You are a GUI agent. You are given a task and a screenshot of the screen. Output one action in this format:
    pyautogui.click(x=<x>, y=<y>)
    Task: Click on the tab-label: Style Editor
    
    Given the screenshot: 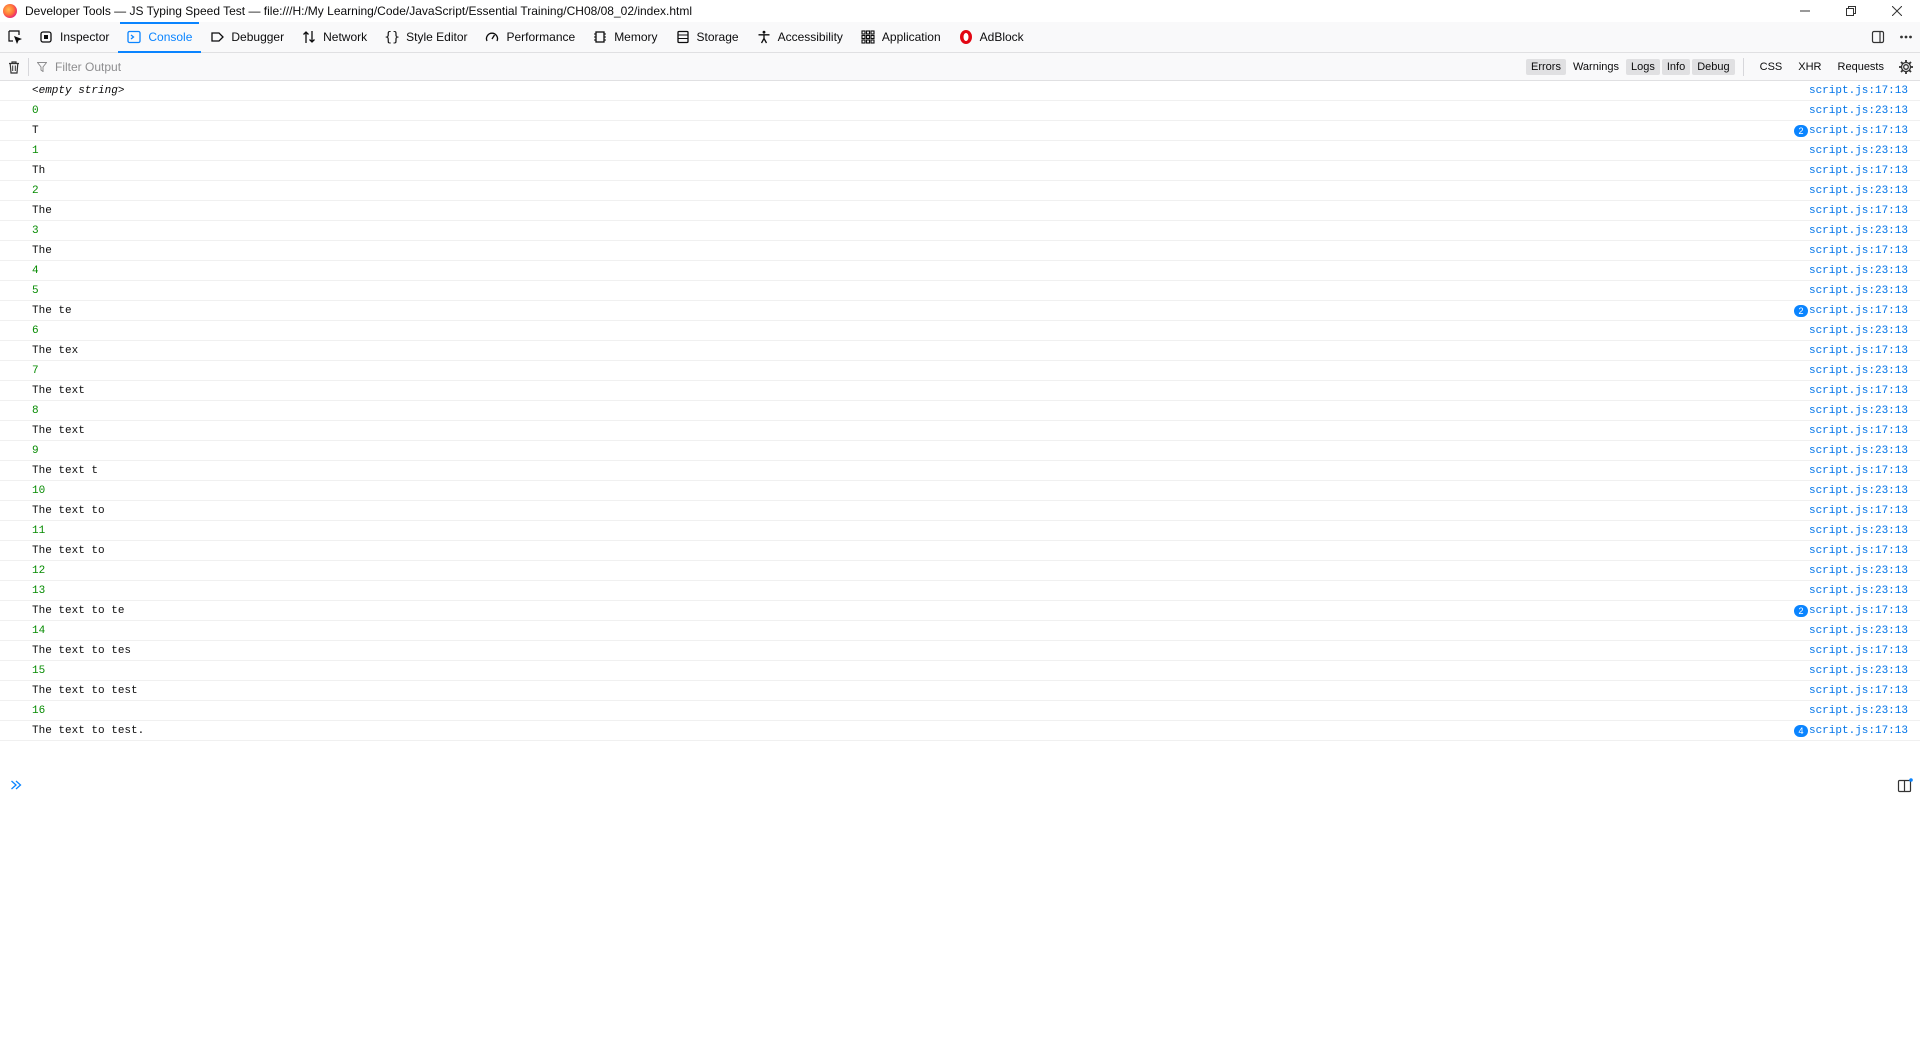 What is the action you would take?
    pyautogui.click(x=437, y=37)
    